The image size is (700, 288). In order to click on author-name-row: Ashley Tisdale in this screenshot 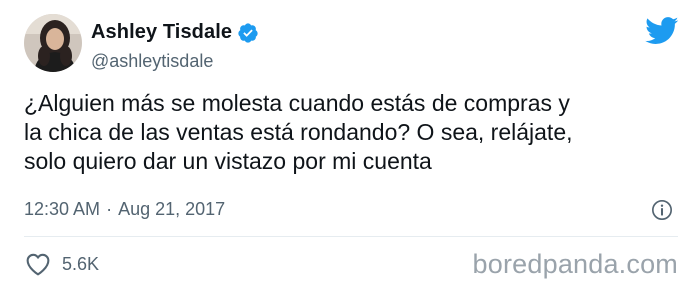, I will do `click(175, 32)`.